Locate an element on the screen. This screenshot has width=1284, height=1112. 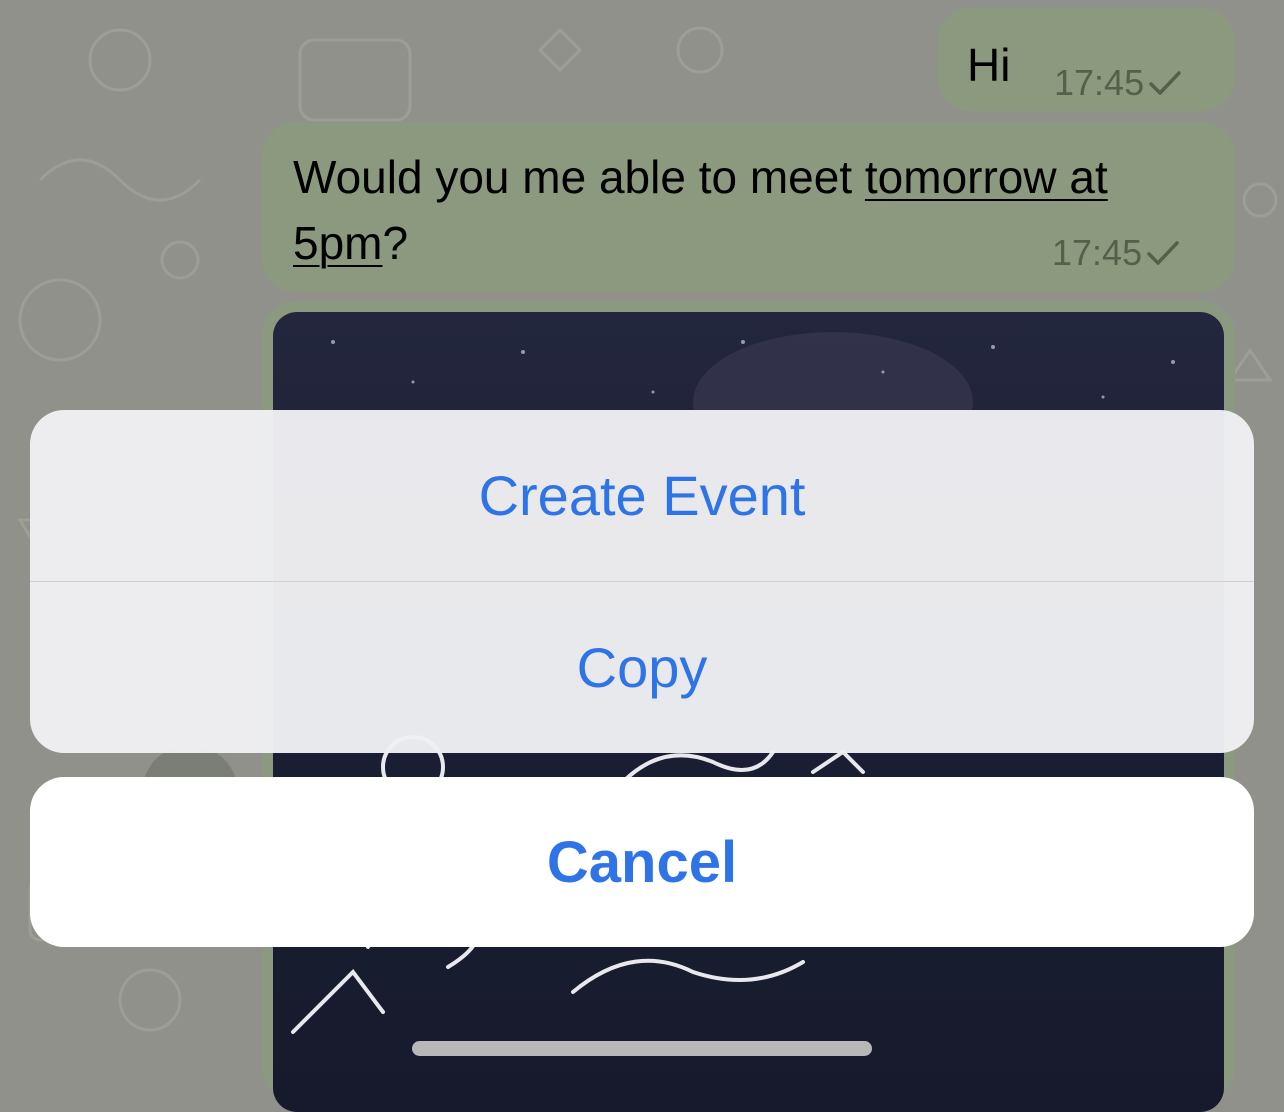
copy-button: Copy is located at coordinates (642, 667).